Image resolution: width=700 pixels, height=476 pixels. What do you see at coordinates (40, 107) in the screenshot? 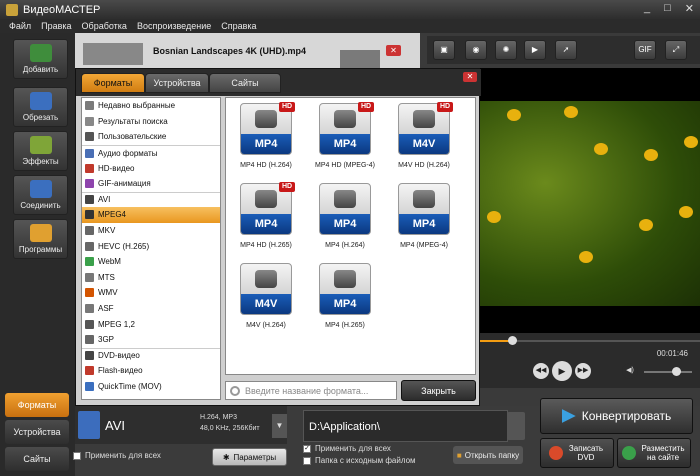
I see `cut-button: Обрезать` at bounding box center [40, 107].